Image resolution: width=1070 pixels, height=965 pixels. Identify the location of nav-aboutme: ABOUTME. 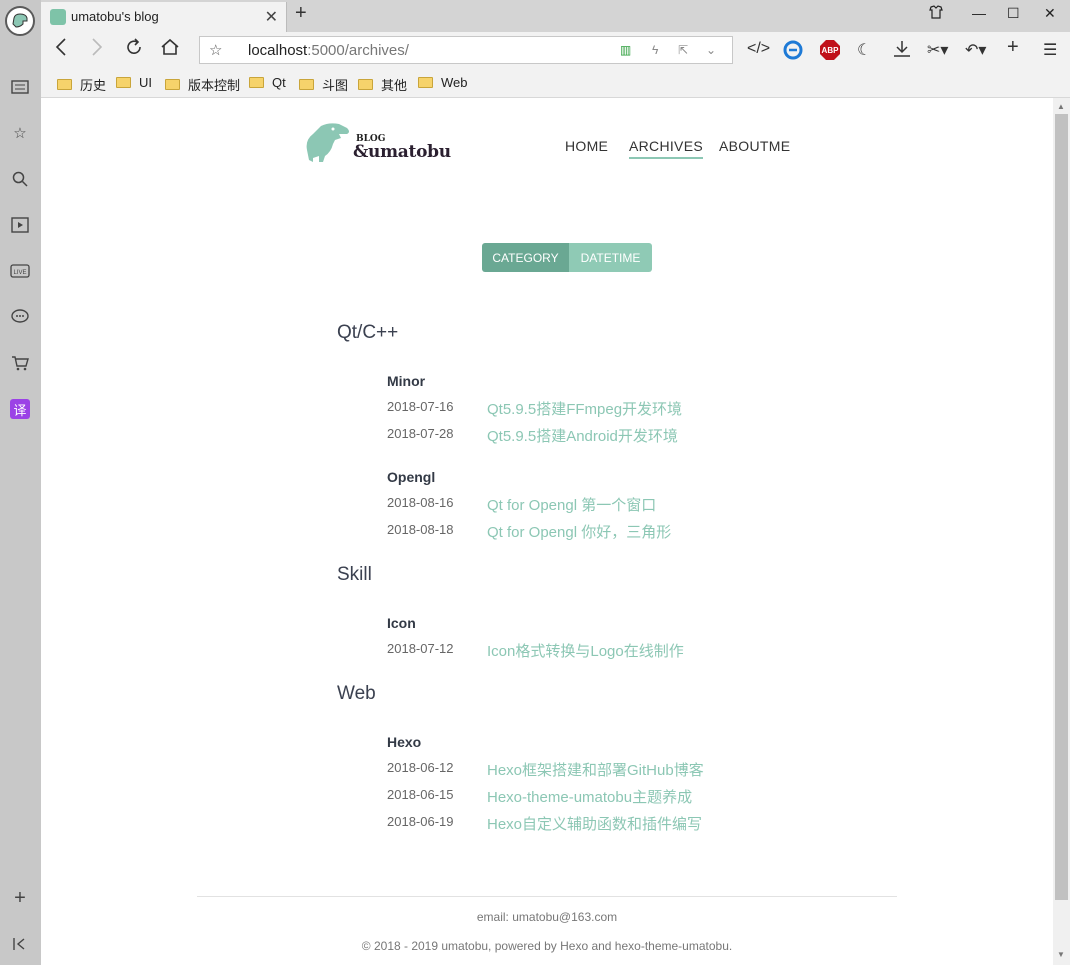
(754, 146).